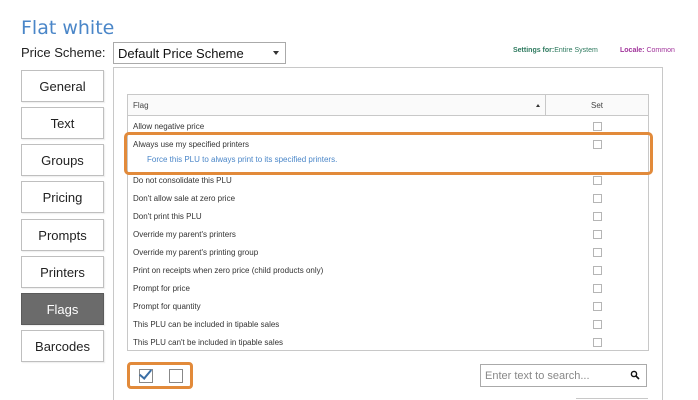  What do you see at coordinates (538, 105) in the screenshot?
I see `sort-ascending-icon` at bounding box center [538, 105].